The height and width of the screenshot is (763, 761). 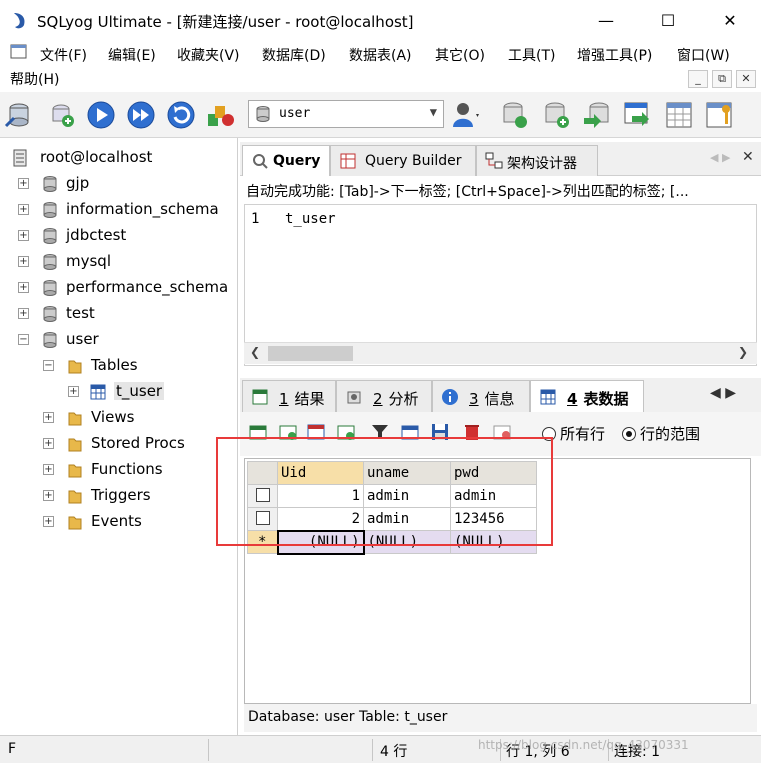 I want to click on menu-power-tools: 增强工具(P), so click(x=614, y=55).